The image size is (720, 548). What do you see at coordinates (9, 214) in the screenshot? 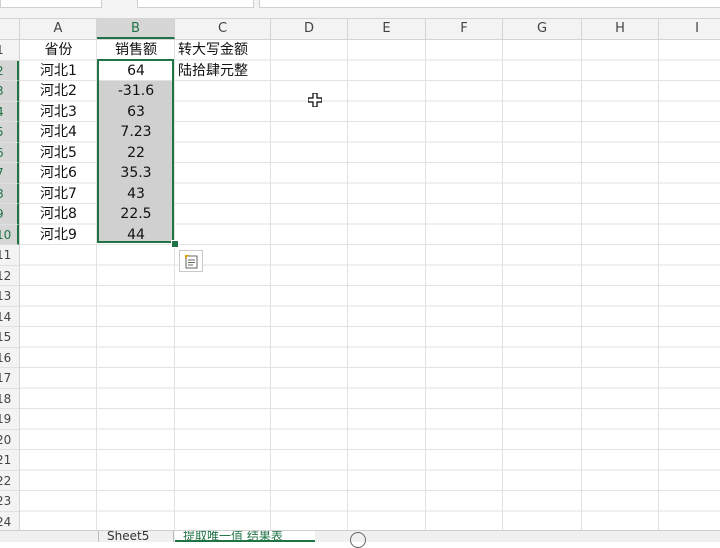
I see `row-header-9: 9` at bounding box center [9, 214].